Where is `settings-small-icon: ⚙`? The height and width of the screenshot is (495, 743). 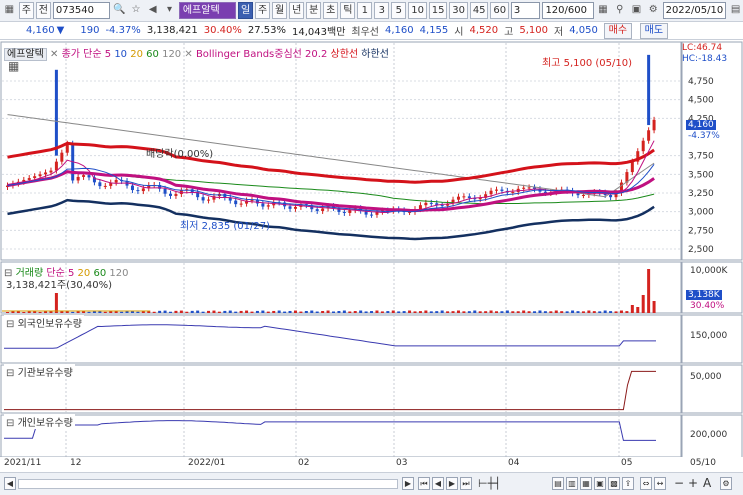 settings-small-icon: ⚙ is located at coordinates (726, 483).